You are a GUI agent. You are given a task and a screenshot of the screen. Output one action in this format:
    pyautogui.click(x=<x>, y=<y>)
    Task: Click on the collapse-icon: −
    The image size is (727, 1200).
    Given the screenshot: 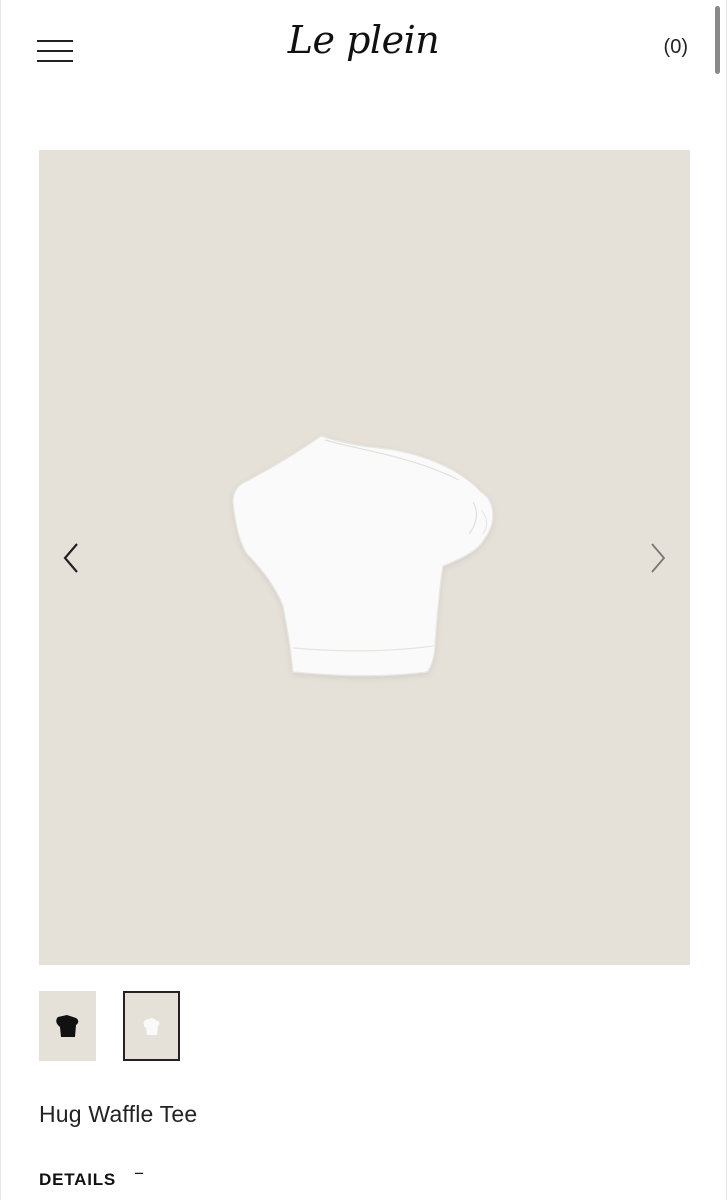 What is the action you would take?
    pyautogui.click(x=139, y=1174)
    